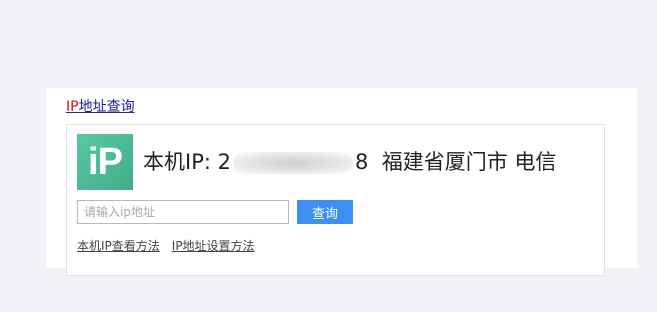 Image resolution: width=657 pixels, height=312 pixels. I want to click on ip-label: 本机IP:, so click(177, 162).